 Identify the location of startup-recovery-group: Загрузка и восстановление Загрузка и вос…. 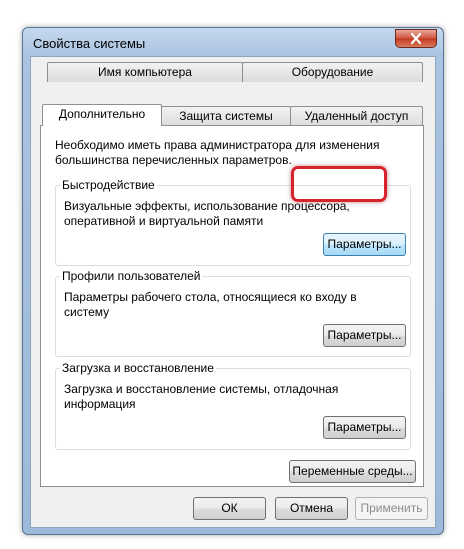
(233, 405).